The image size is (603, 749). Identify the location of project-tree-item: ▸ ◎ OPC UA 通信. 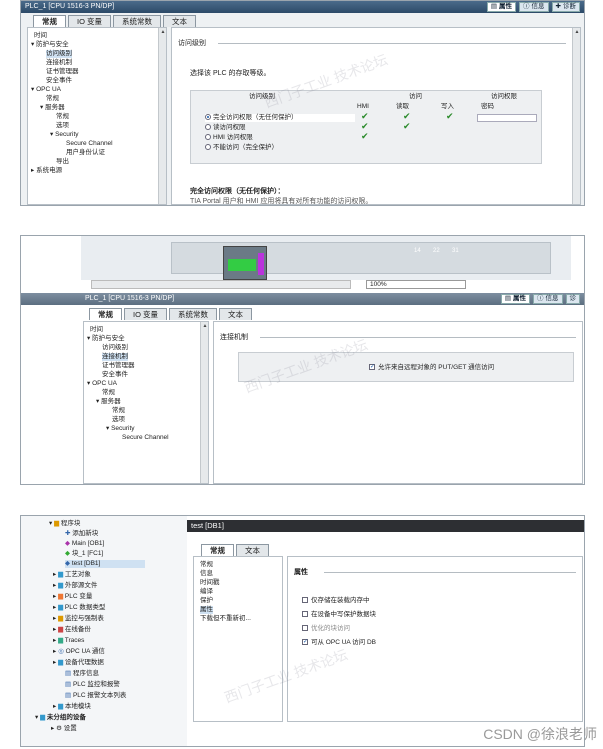
(79, 652).